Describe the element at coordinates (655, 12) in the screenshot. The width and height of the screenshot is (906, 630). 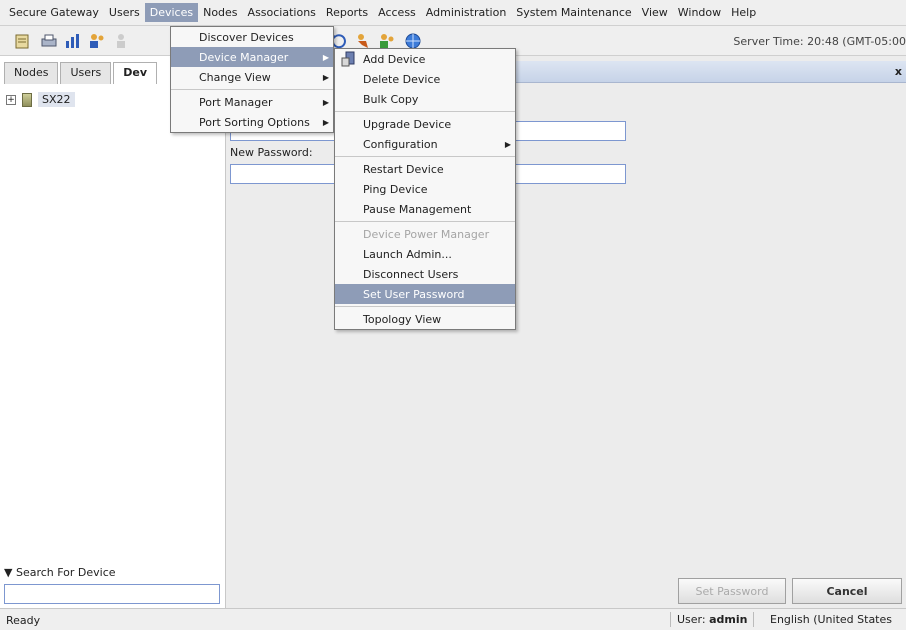
I see `menu-view: View` at that location.